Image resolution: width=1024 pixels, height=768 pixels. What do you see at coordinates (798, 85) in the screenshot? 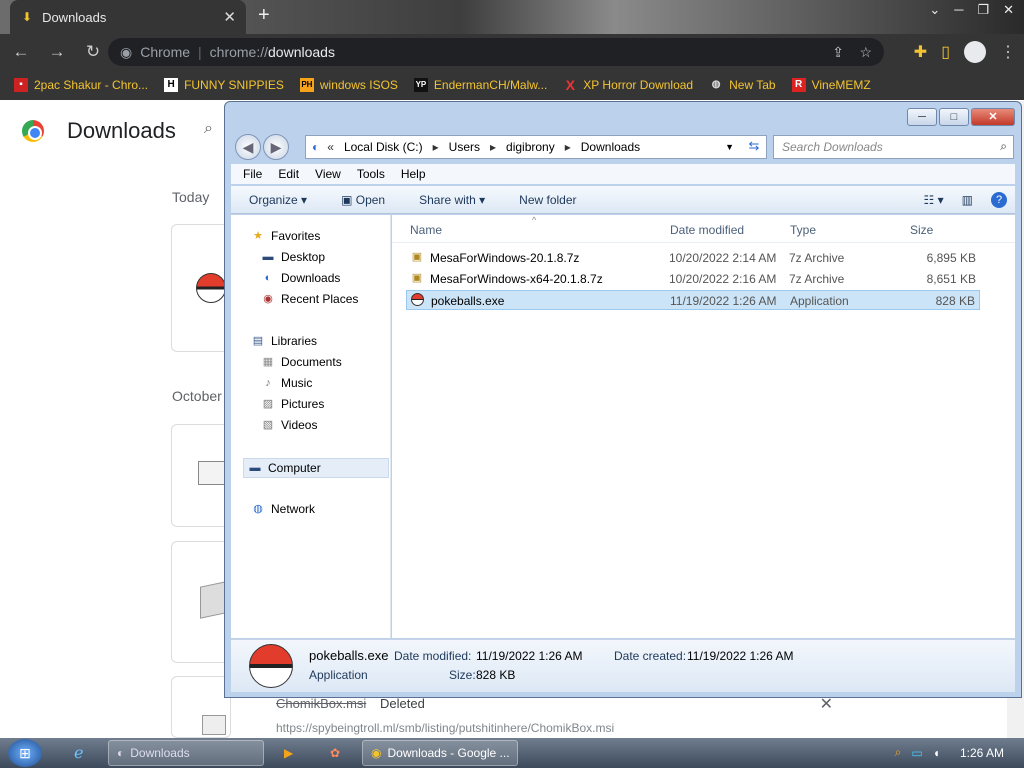
I see `r-icon: R` at bounding box center [798, 85].